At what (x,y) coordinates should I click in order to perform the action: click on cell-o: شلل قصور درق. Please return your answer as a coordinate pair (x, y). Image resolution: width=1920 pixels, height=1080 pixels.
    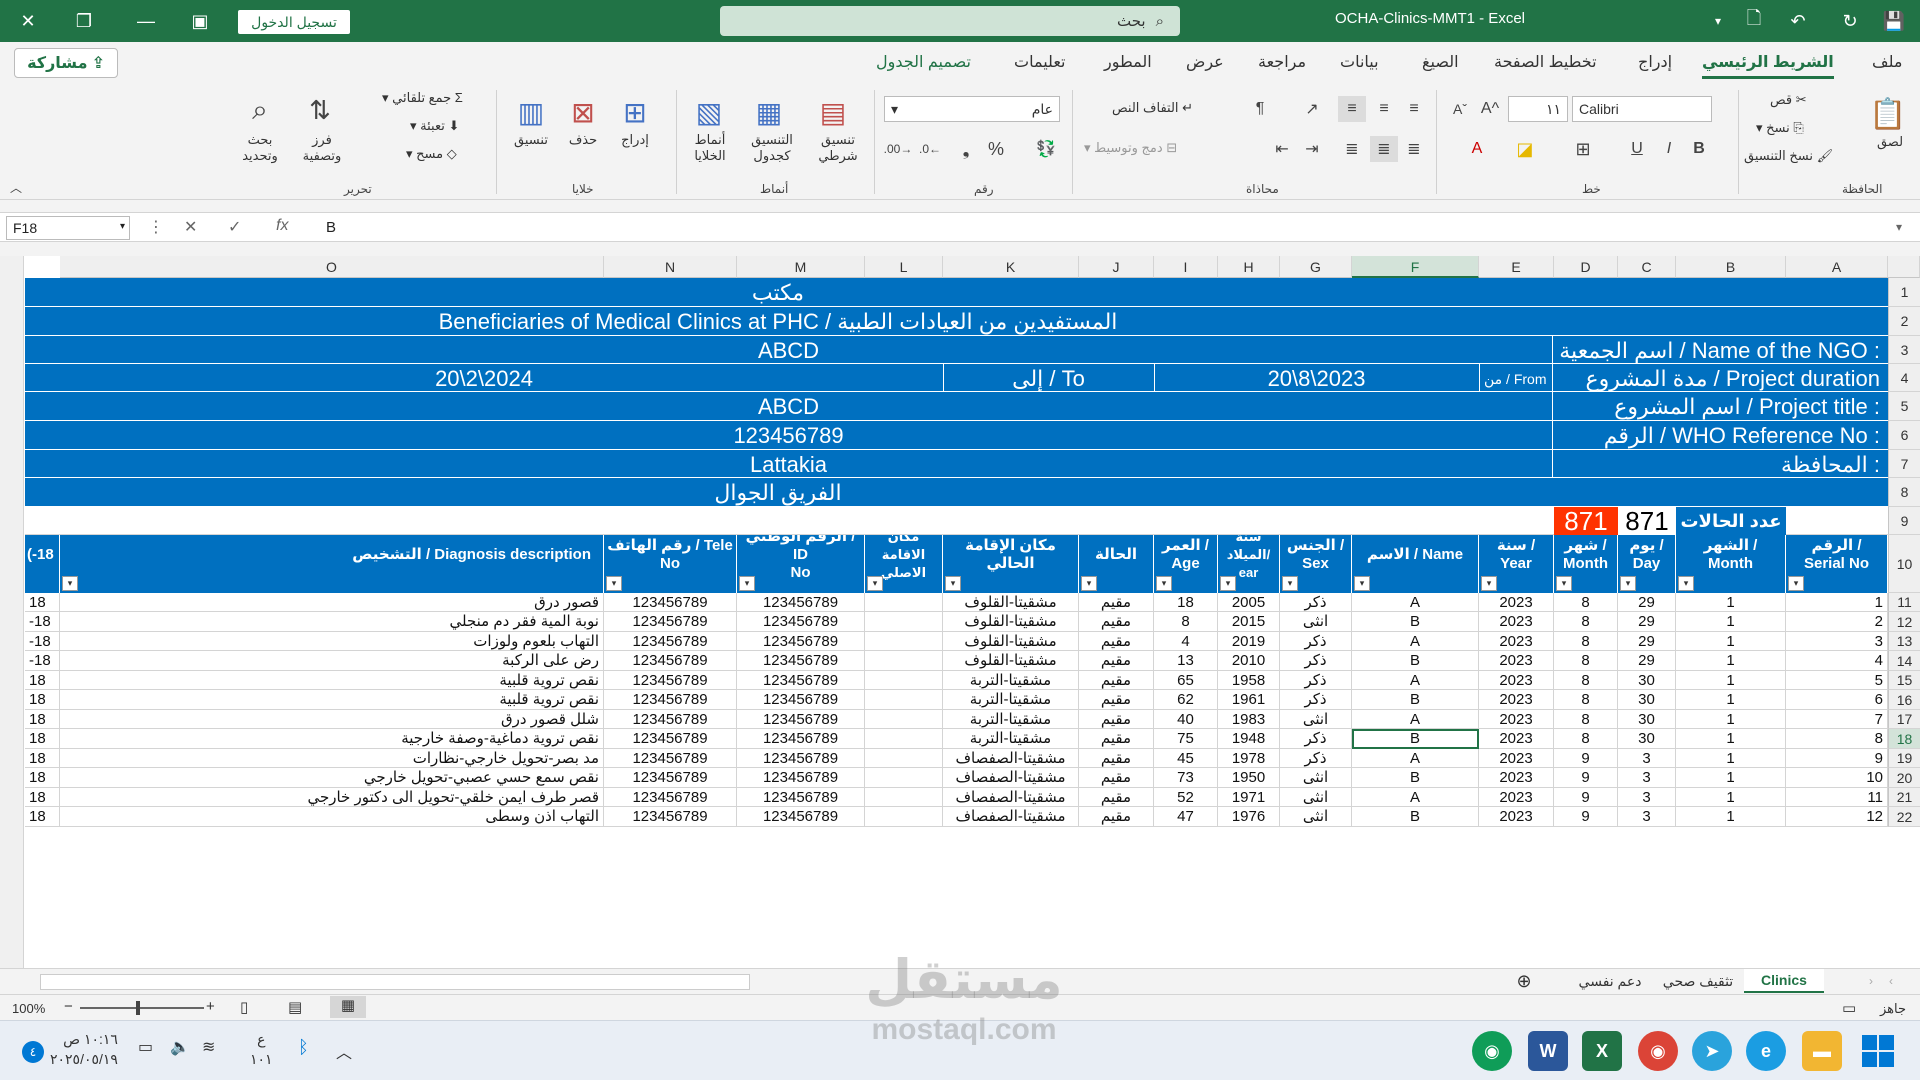
    Looking at the image, I should click on (332, 719).